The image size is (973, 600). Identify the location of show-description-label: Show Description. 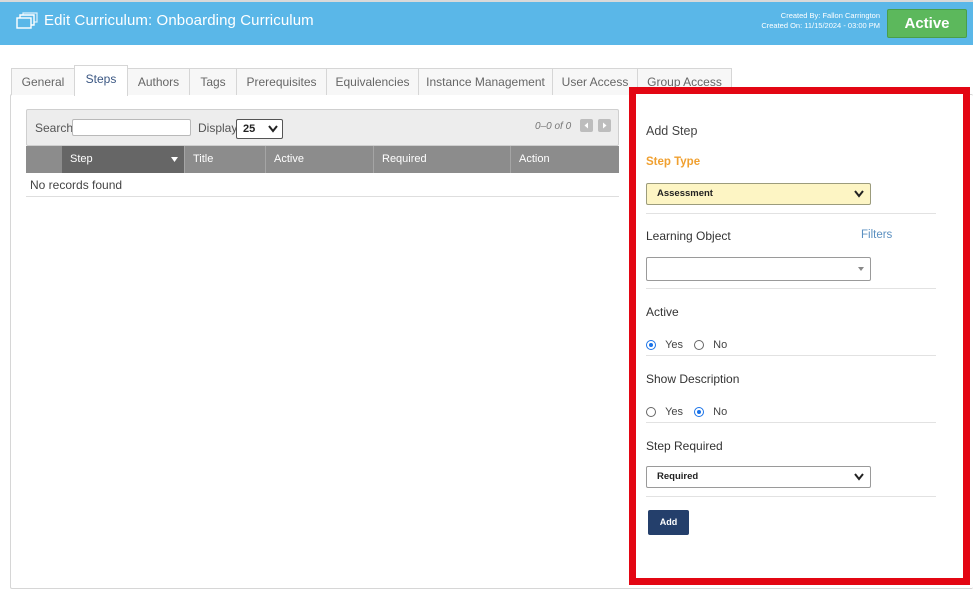
(693, 379).